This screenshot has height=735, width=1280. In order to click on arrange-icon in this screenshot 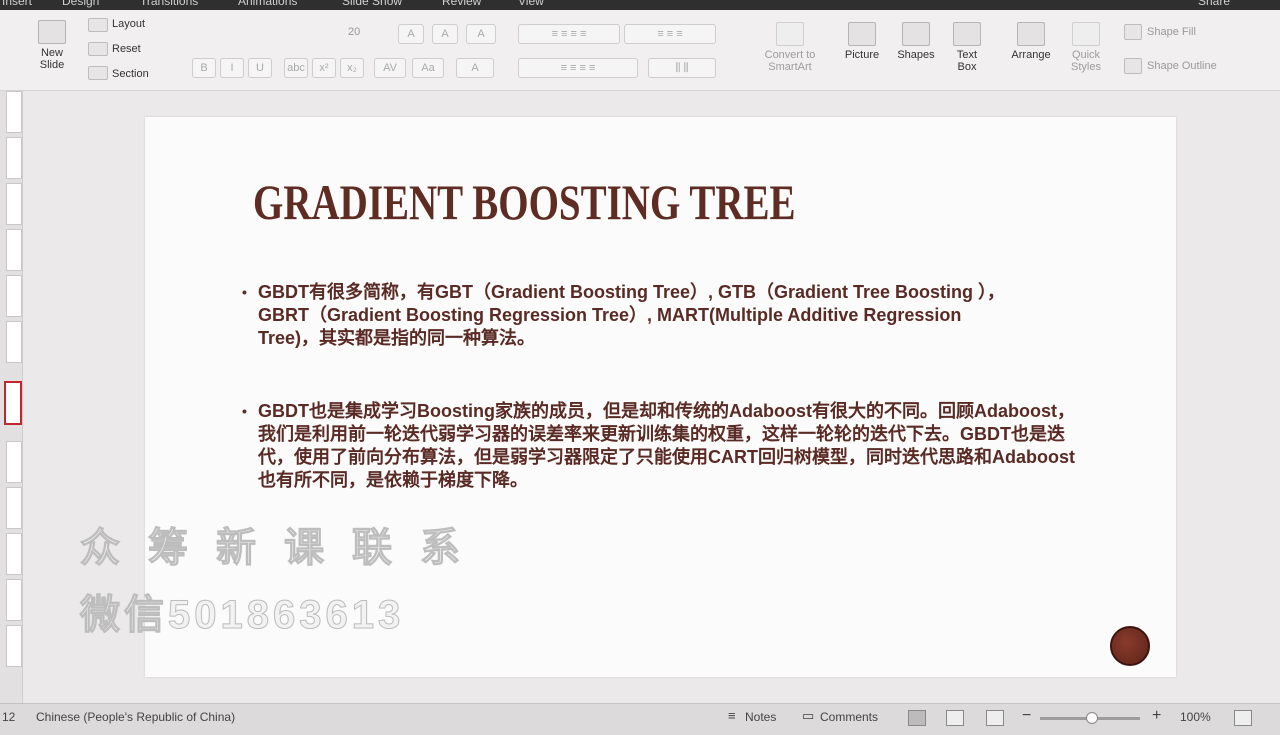, I will do `click(1031, 34)`.